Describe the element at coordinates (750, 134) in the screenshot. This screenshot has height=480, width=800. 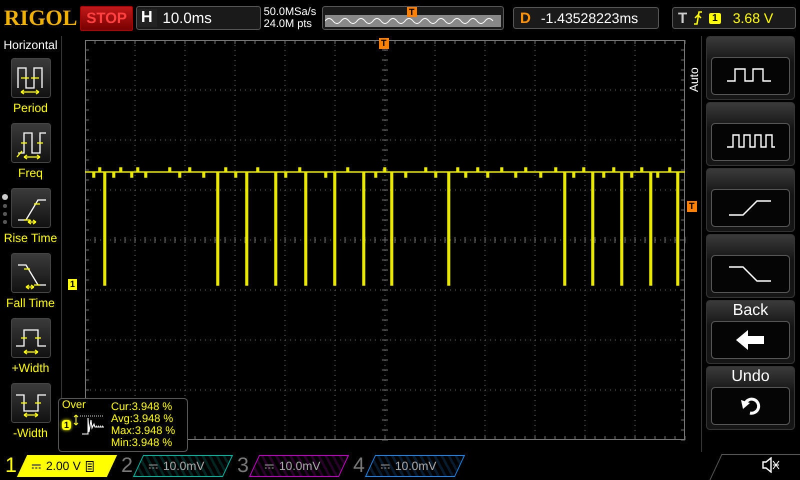
I see `softkey` at that location.